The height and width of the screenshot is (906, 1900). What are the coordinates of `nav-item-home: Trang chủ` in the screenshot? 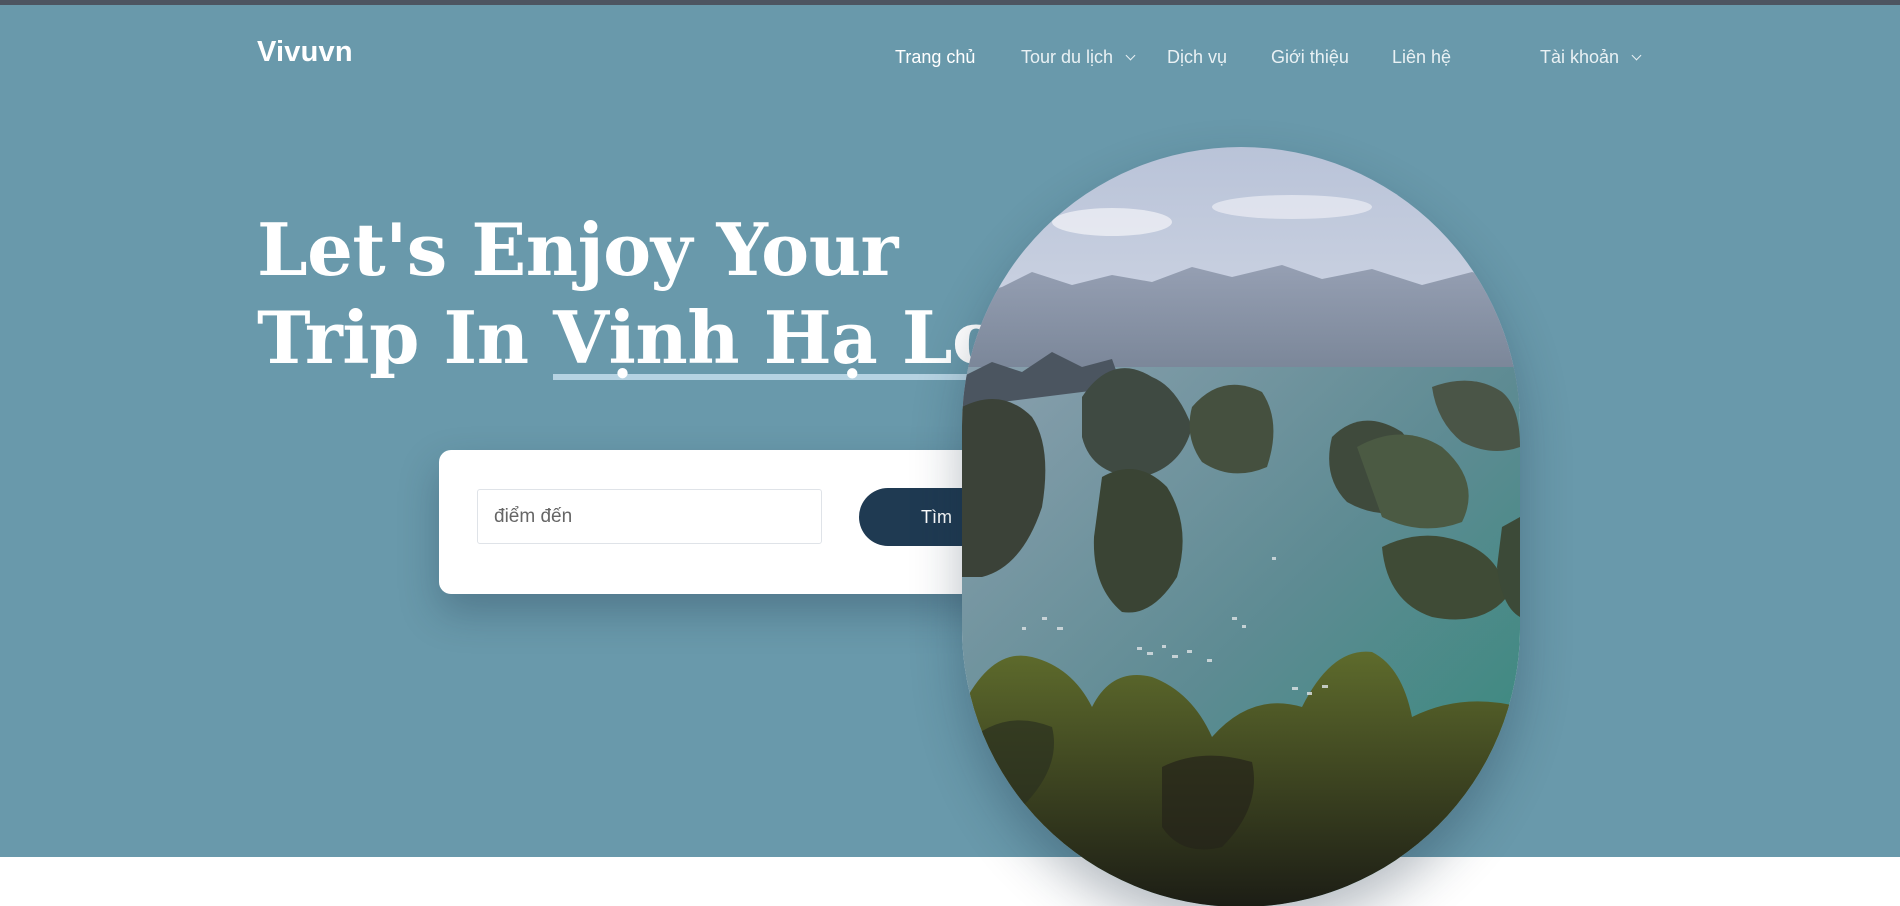 It's located at (935, 57).